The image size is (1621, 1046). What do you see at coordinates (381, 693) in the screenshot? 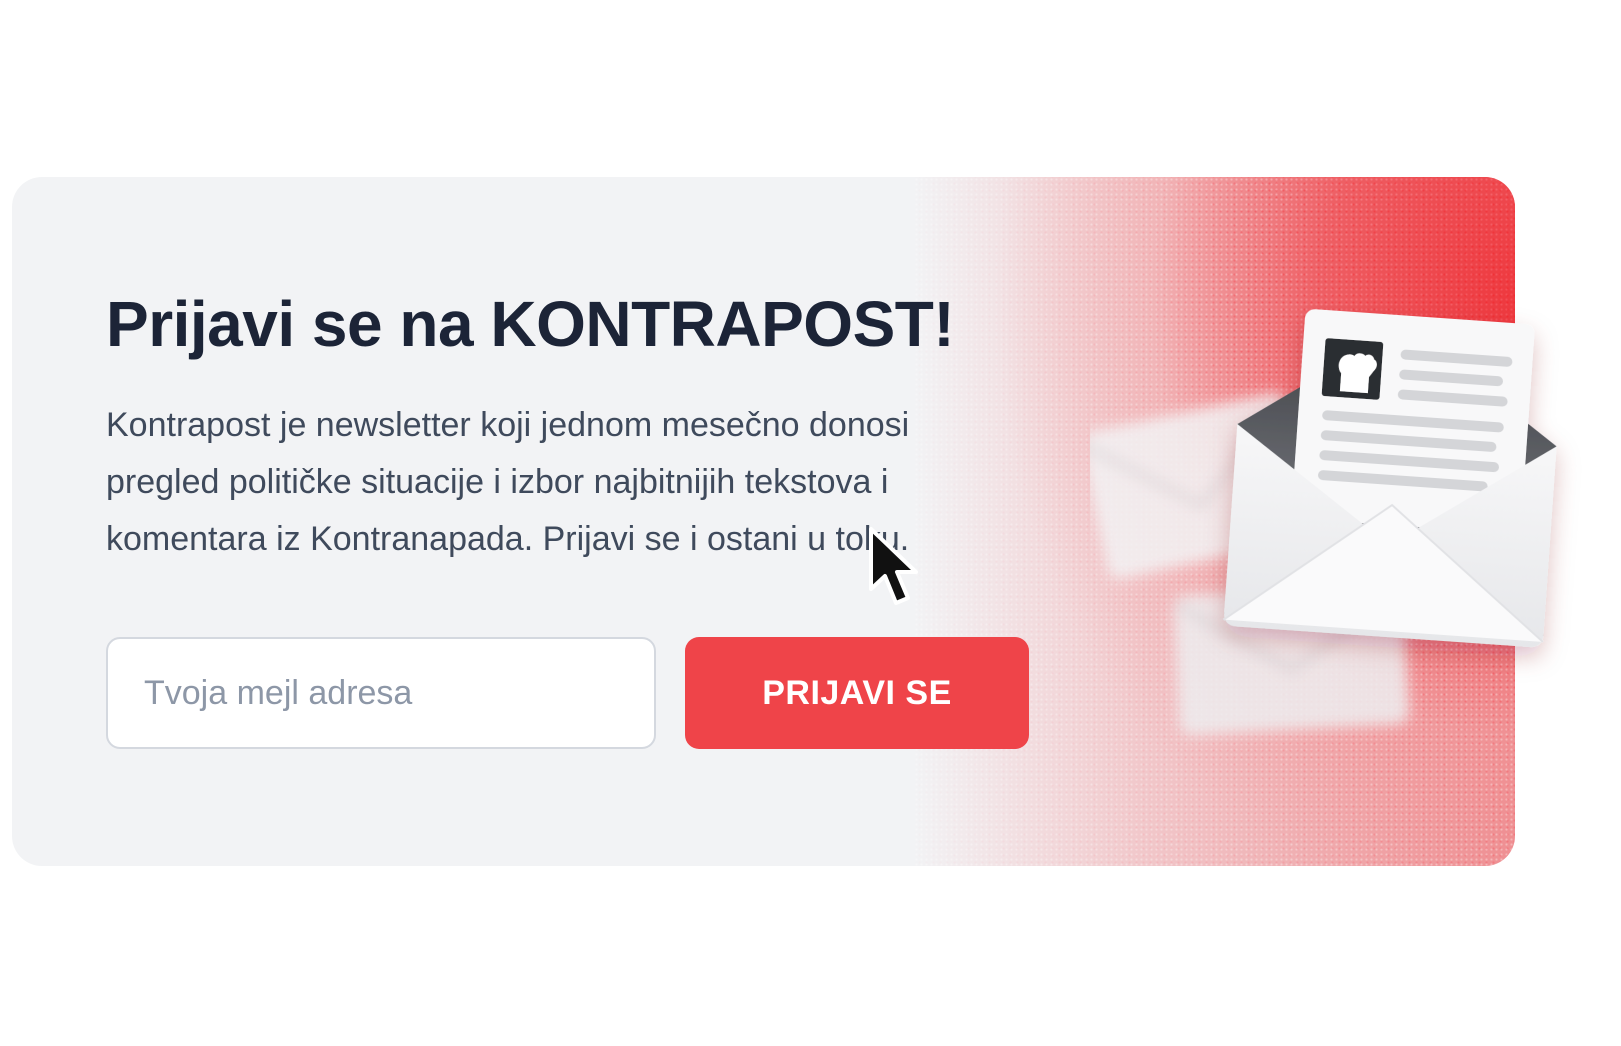
I see `email-field` at bounding box center [381, 693].